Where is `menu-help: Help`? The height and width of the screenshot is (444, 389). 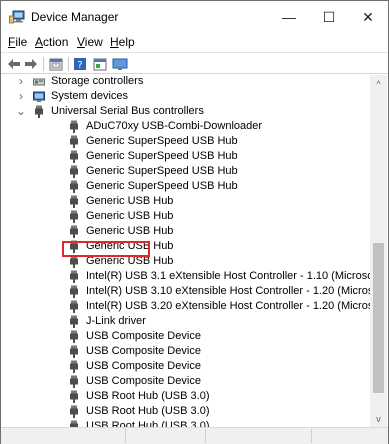 menu-help: Help is located at coordinates (122, 42).